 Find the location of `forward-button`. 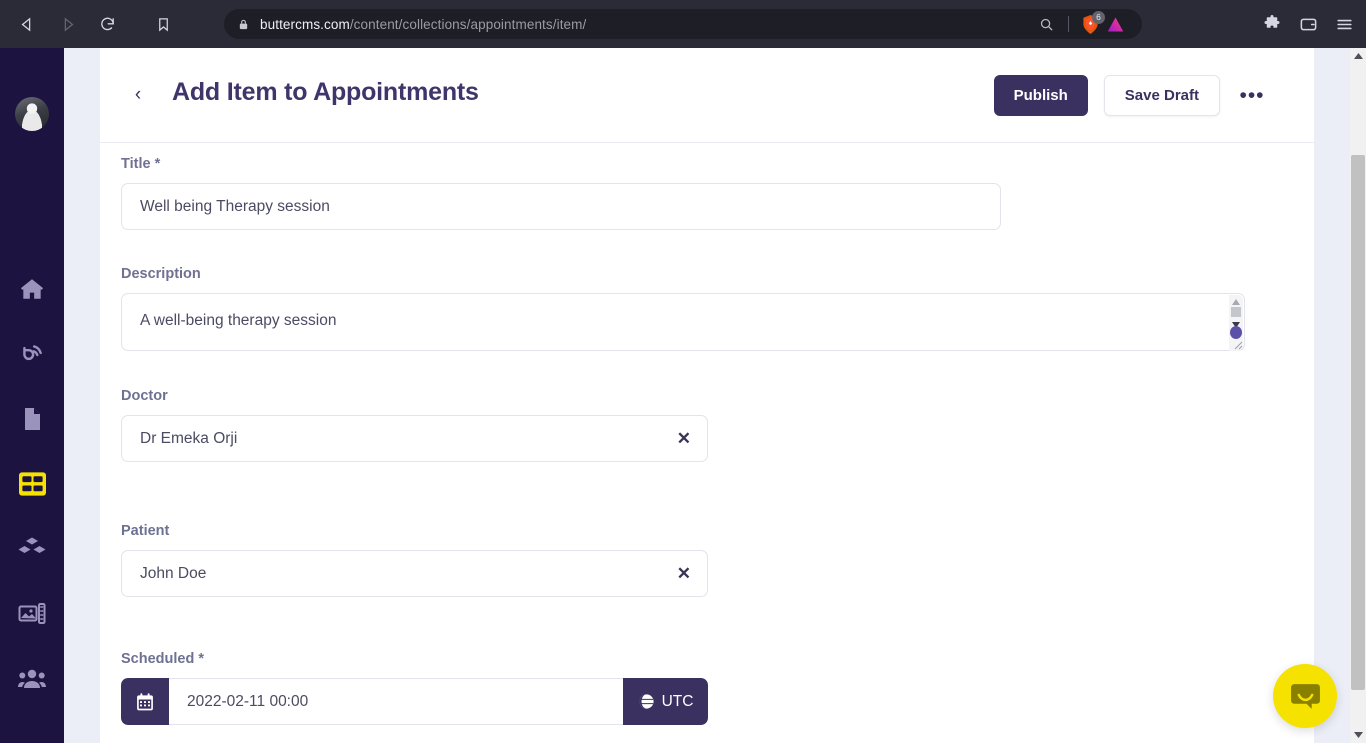

forward-button is located at coordinates (67, 24).